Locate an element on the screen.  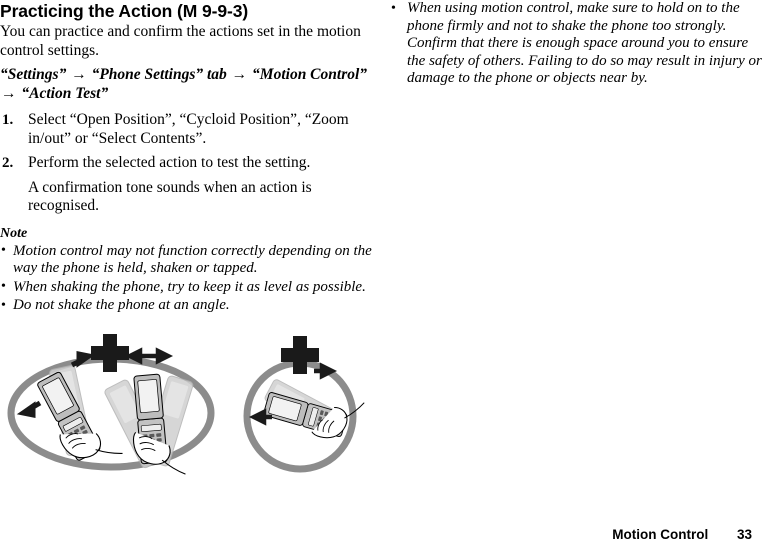
page-title: Practicing the Action (M 9-9-3) is located at coordinates (124, 11).